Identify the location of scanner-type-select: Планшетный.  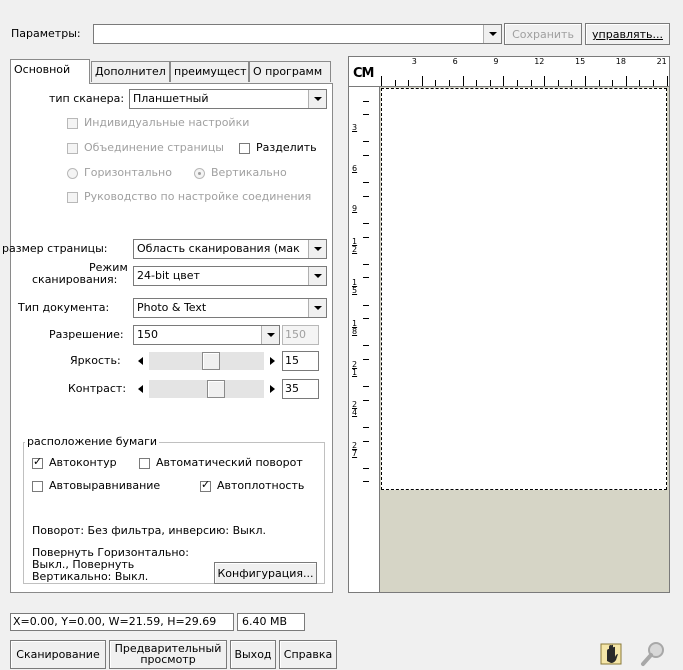
(228, 99).